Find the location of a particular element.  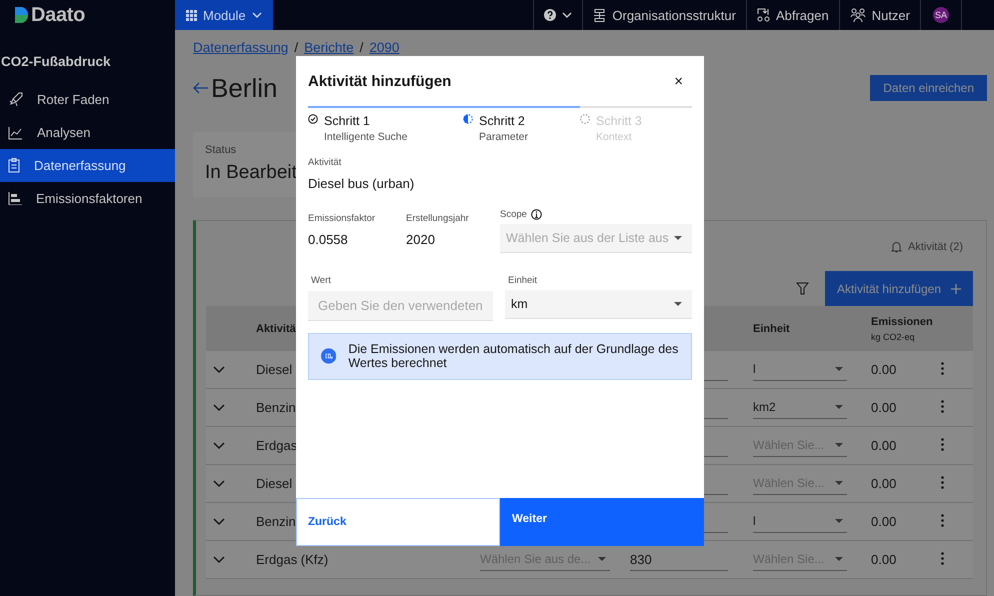

flow-icon is located at coordinates (763, 15).